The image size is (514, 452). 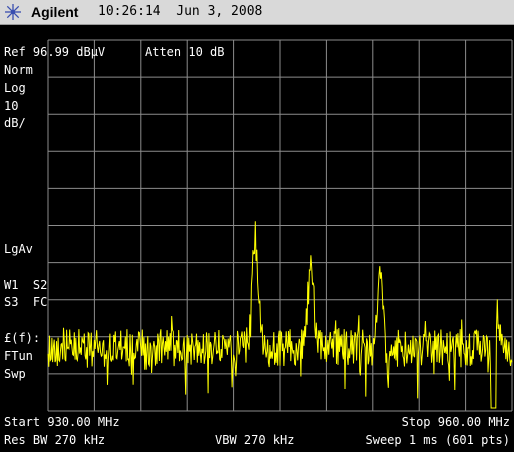 What do you see at coordinates (438, 440) in the screenshot?
I see `sweep-time: Sweep 1 ms (601 pts)` at bounding box center [438, 440].